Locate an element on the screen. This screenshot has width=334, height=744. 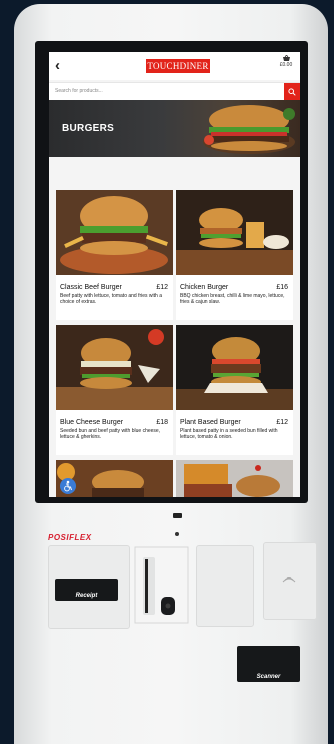
basket-icon is located at coordinates (286, 58).